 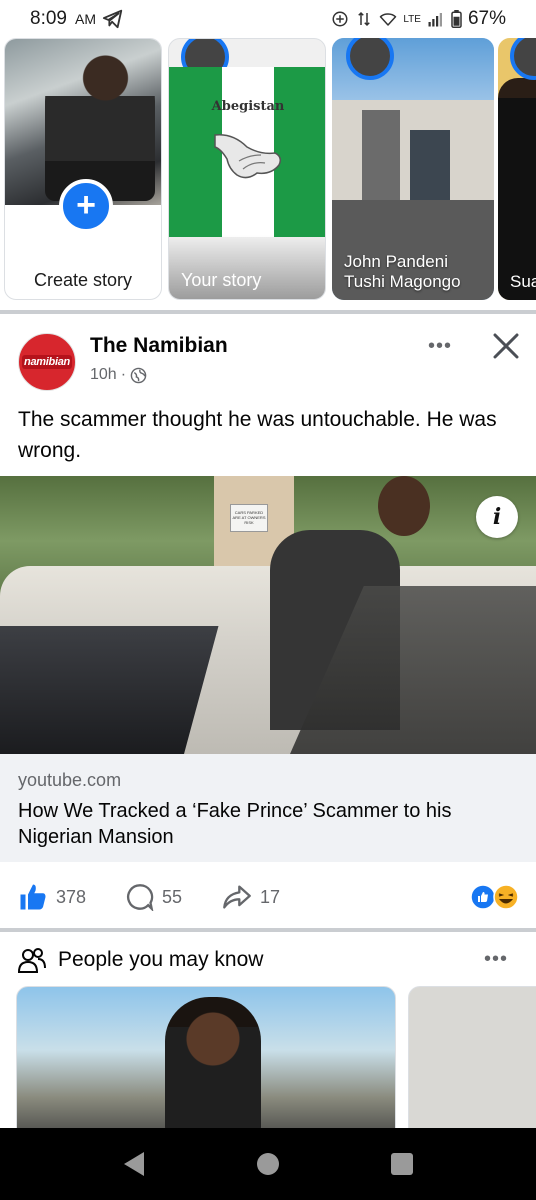 What do you see at coordinates (248, 156) in the screenshot?
I see `hand-icon` at bounding box center [248, 156].